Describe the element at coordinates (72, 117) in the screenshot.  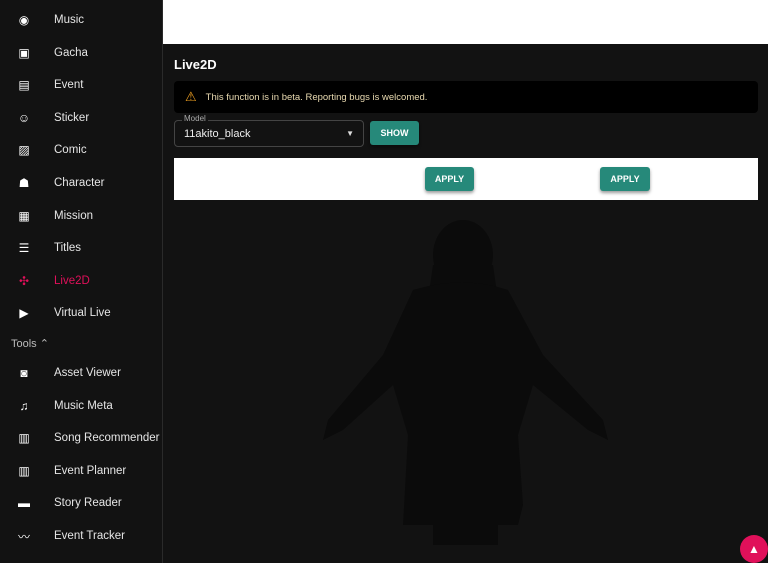
I see `sidebar-item-label: Sticker` at that location.